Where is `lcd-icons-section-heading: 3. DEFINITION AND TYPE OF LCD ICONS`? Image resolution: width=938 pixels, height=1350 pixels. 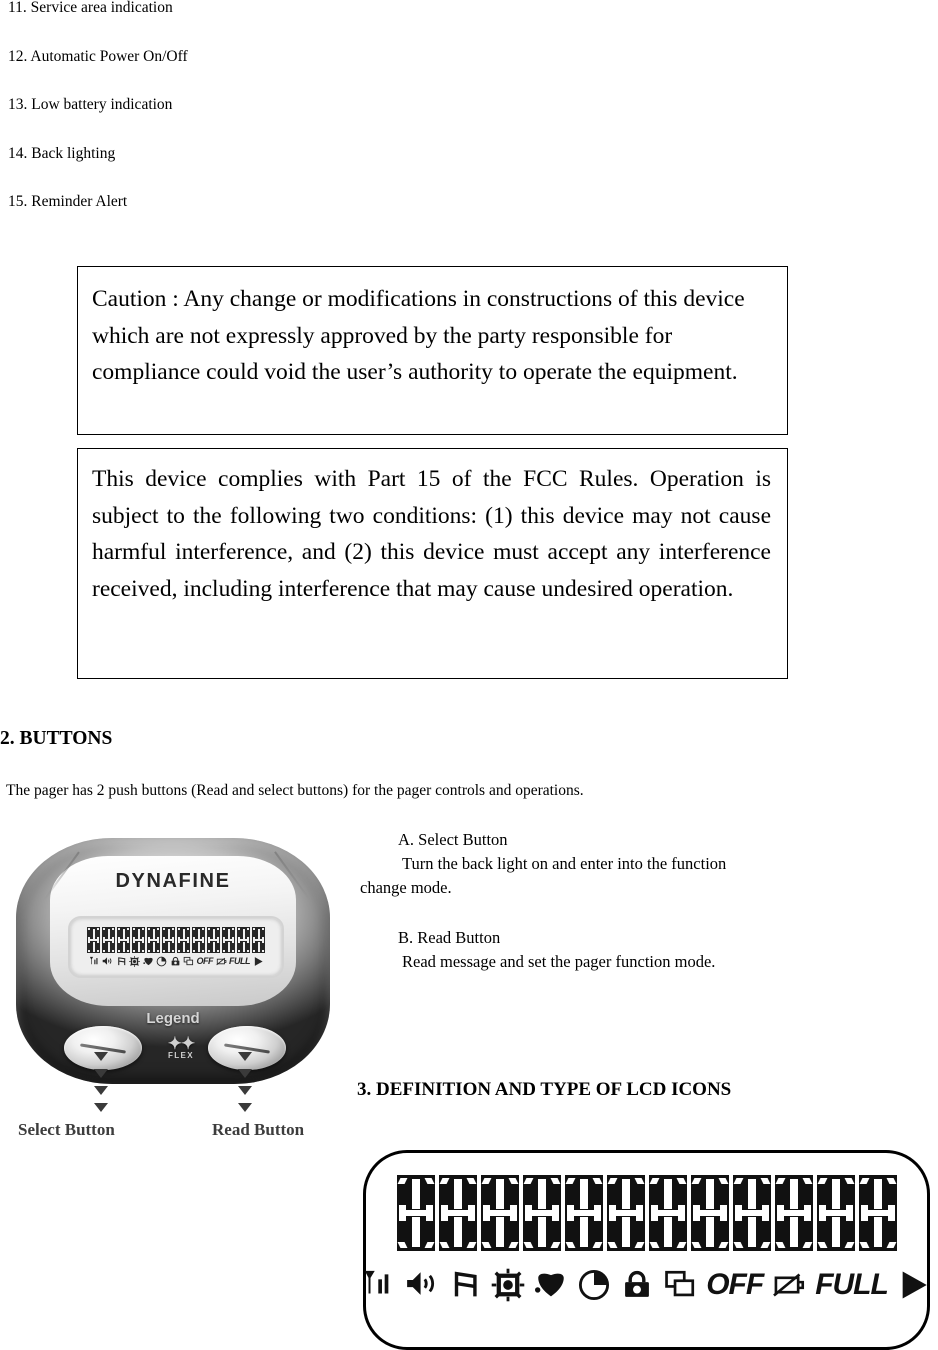 lcd-icons-section-heading: 3. DEFINITION AND TYPE OF LCD ICONS is located at coordinates (544, 1089).